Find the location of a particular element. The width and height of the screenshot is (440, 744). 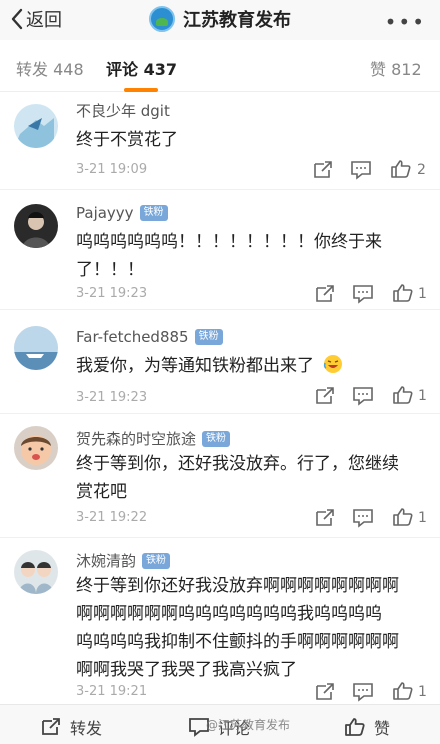

comment-line: 赏花吧 is located at coordinates (101, 492).